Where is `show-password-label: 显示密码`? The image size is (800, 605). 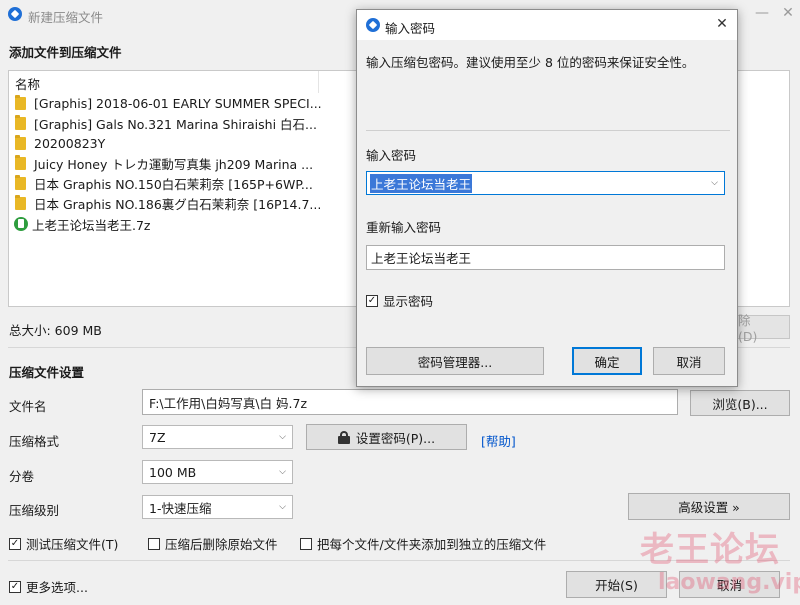 show-password-label: 显示密码 is located at coordinates (408, 301).